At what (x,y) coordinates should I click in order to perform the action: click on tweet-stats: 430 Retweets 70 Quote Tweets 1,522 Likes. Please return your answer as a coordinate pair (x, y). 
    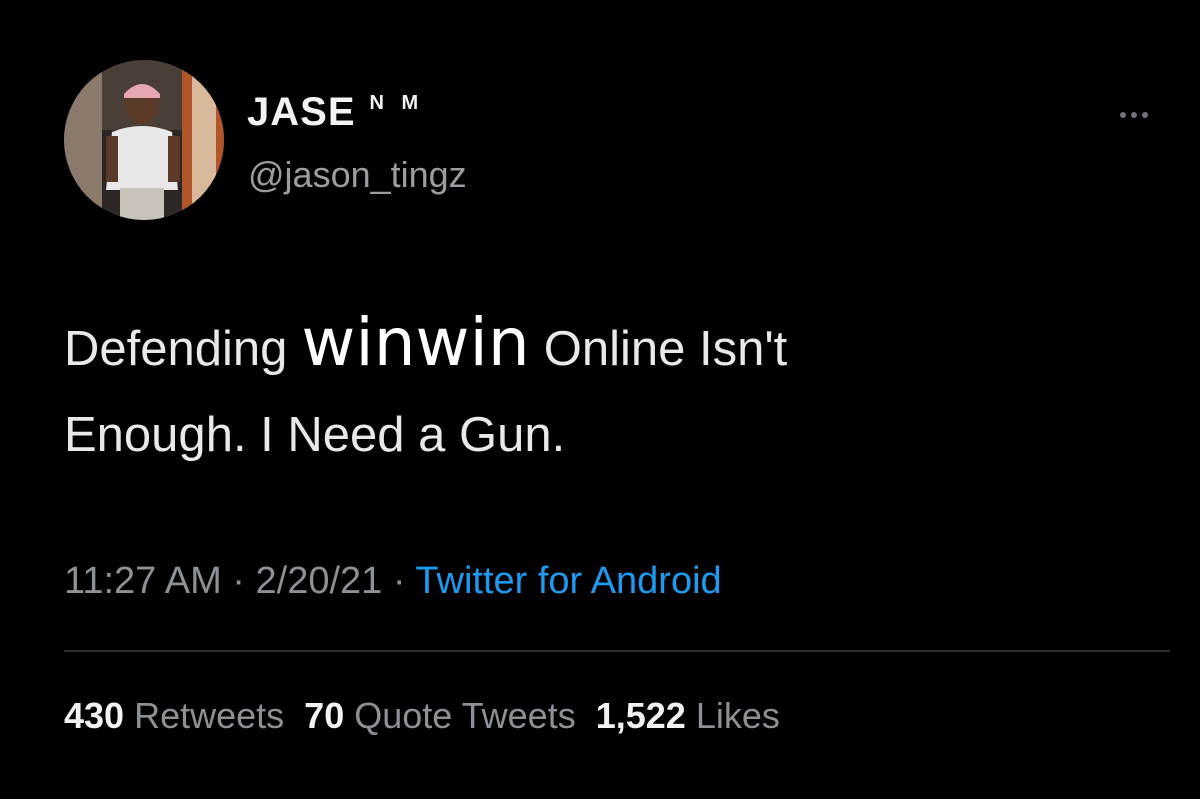
    Looking at the image, I should click on (422, 716).